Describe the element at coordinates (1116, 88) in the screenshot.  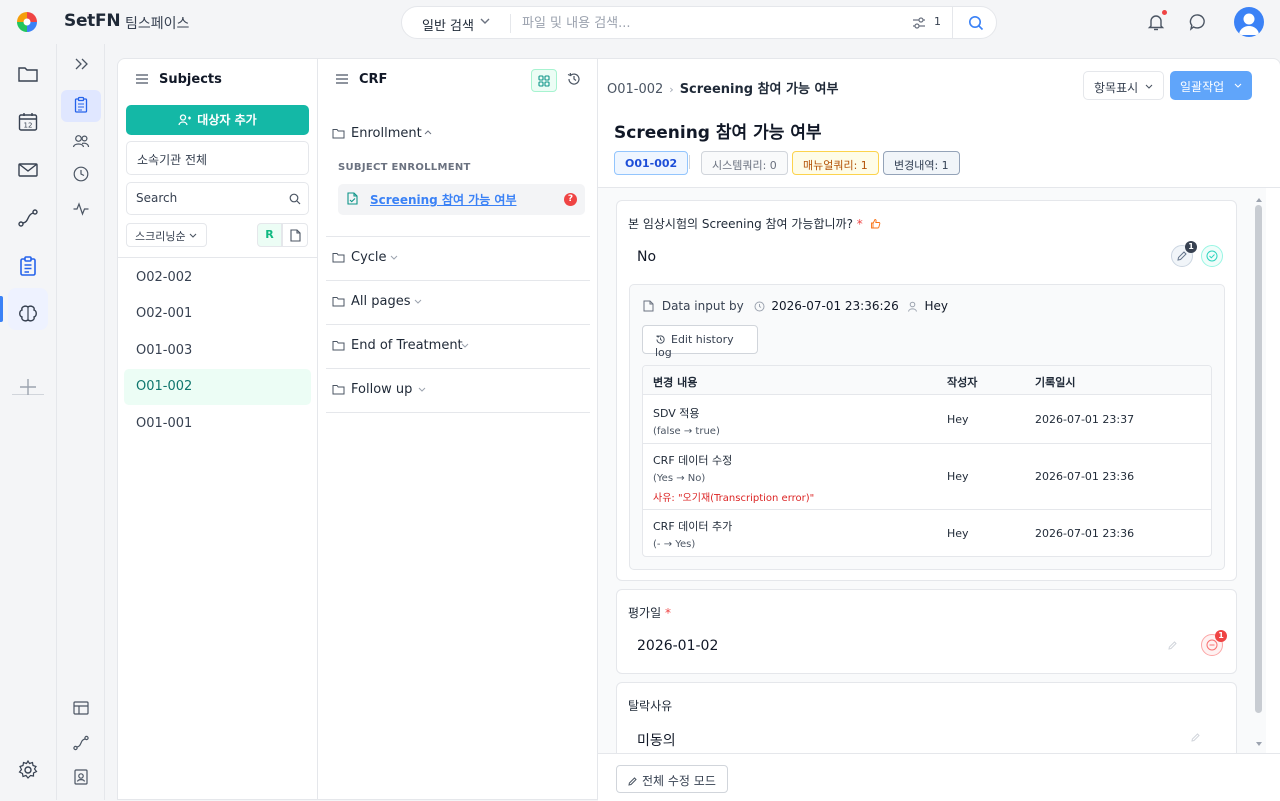
I see `show-items-label: 항목표시` at that location.